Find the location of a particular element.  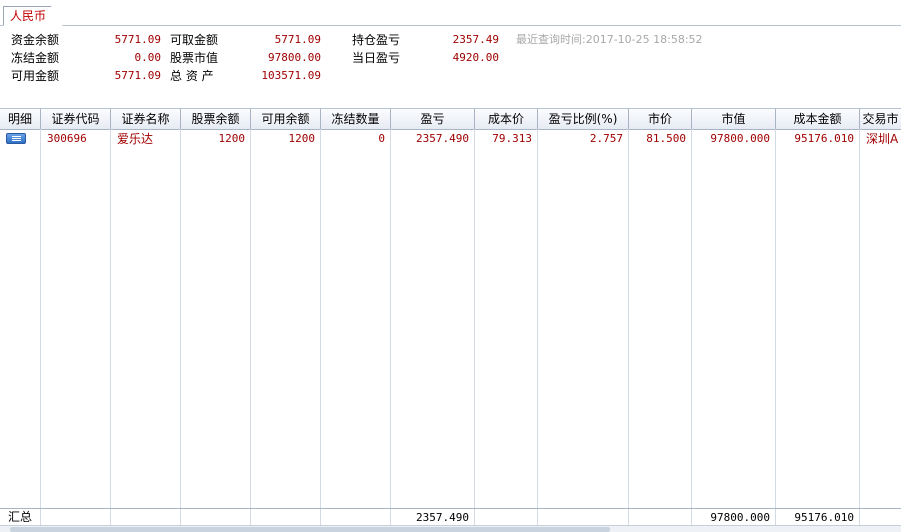

position-pl-value: 2357.49 is located at coordinates (475, 39).